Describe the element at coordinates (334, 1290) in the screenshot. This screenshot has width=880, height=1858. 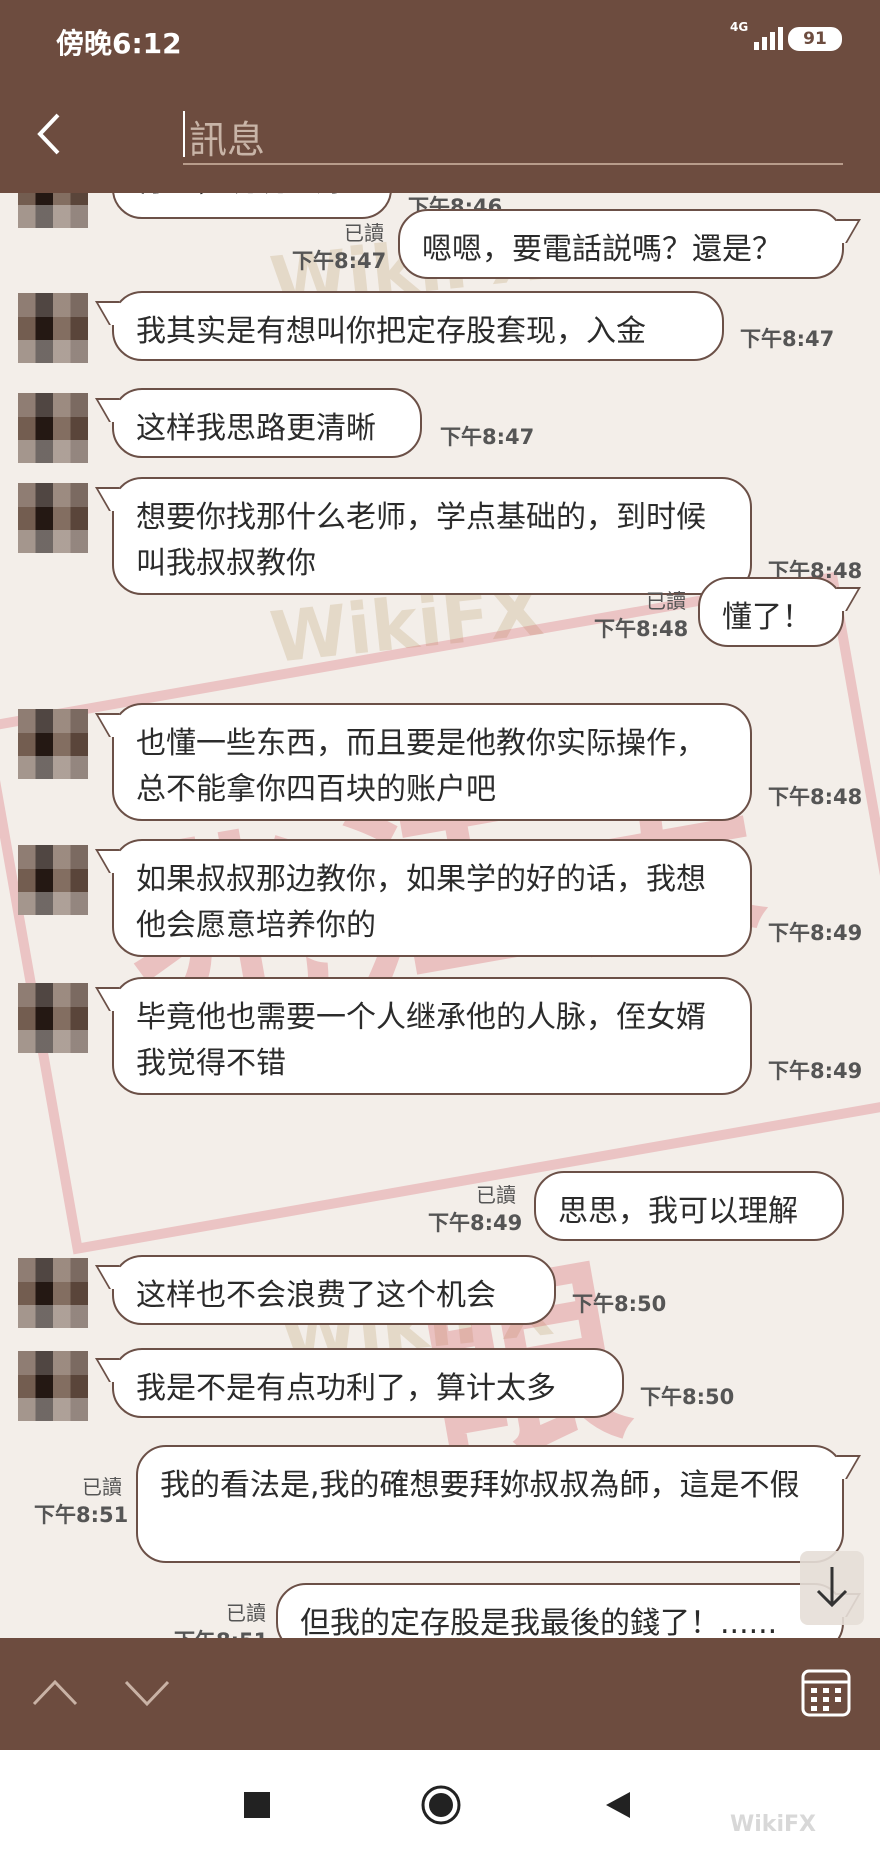
I see `message-bubble: 这样也不会浪费了这个机会` at that location.